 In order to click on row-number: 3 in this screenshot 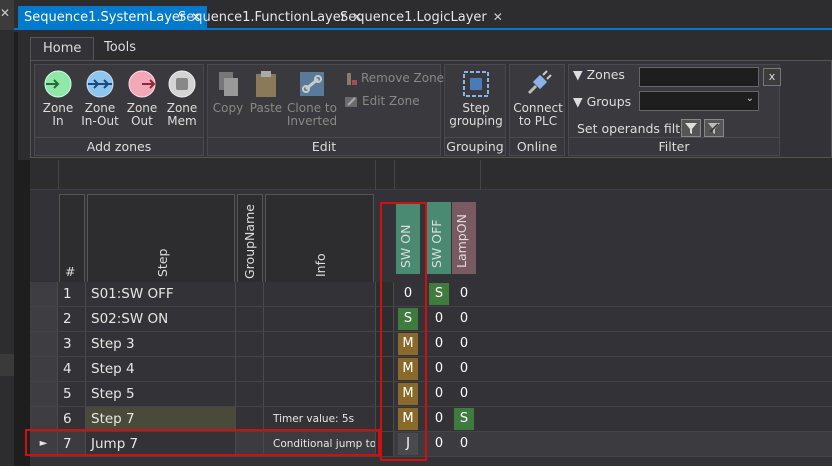, I will do `click(72, 344)`.